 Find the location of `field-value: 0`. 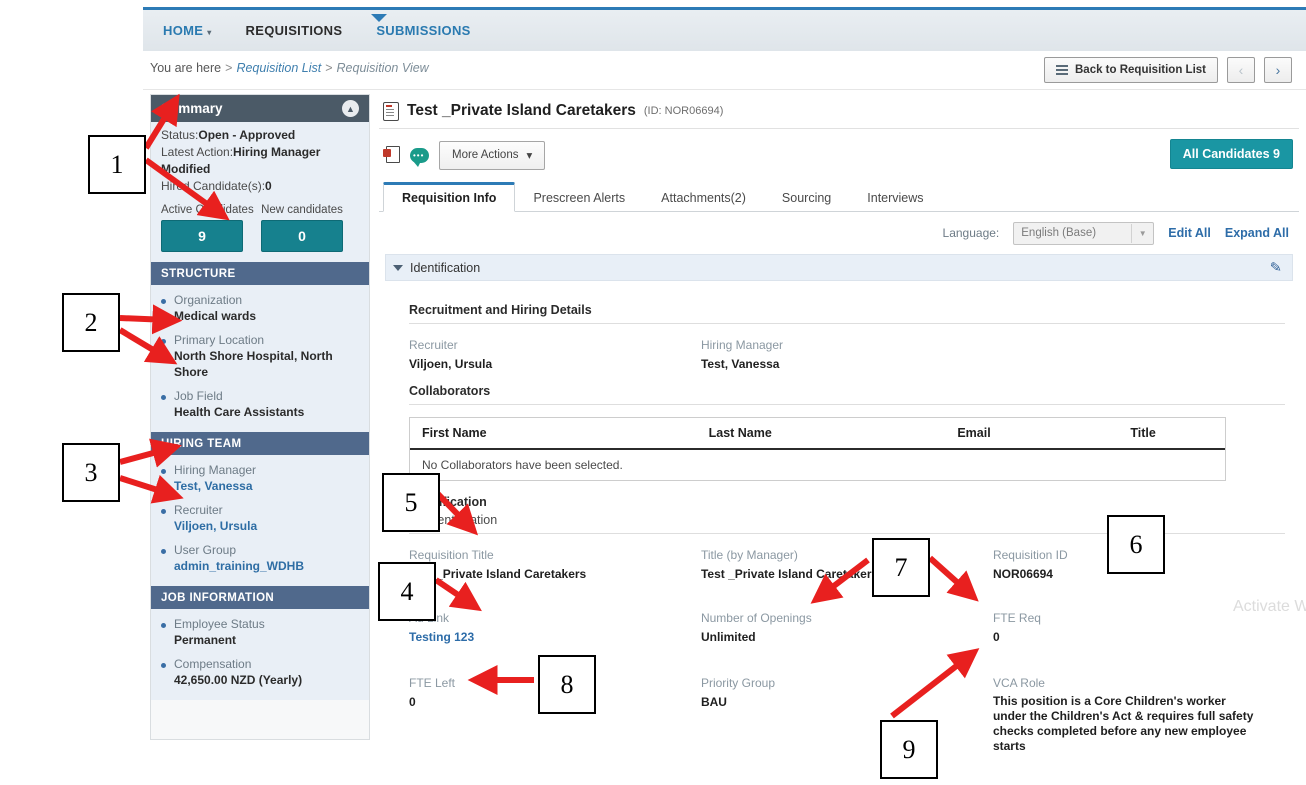

field-value: 0 is located at coordinates (996, 637).